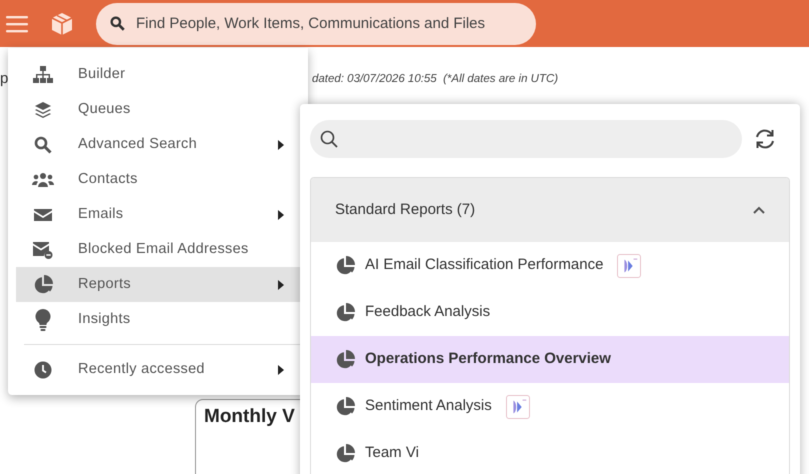 This screenshot has width=809, height=474. I want to click on cube-logo-icon, so click(62, 24).